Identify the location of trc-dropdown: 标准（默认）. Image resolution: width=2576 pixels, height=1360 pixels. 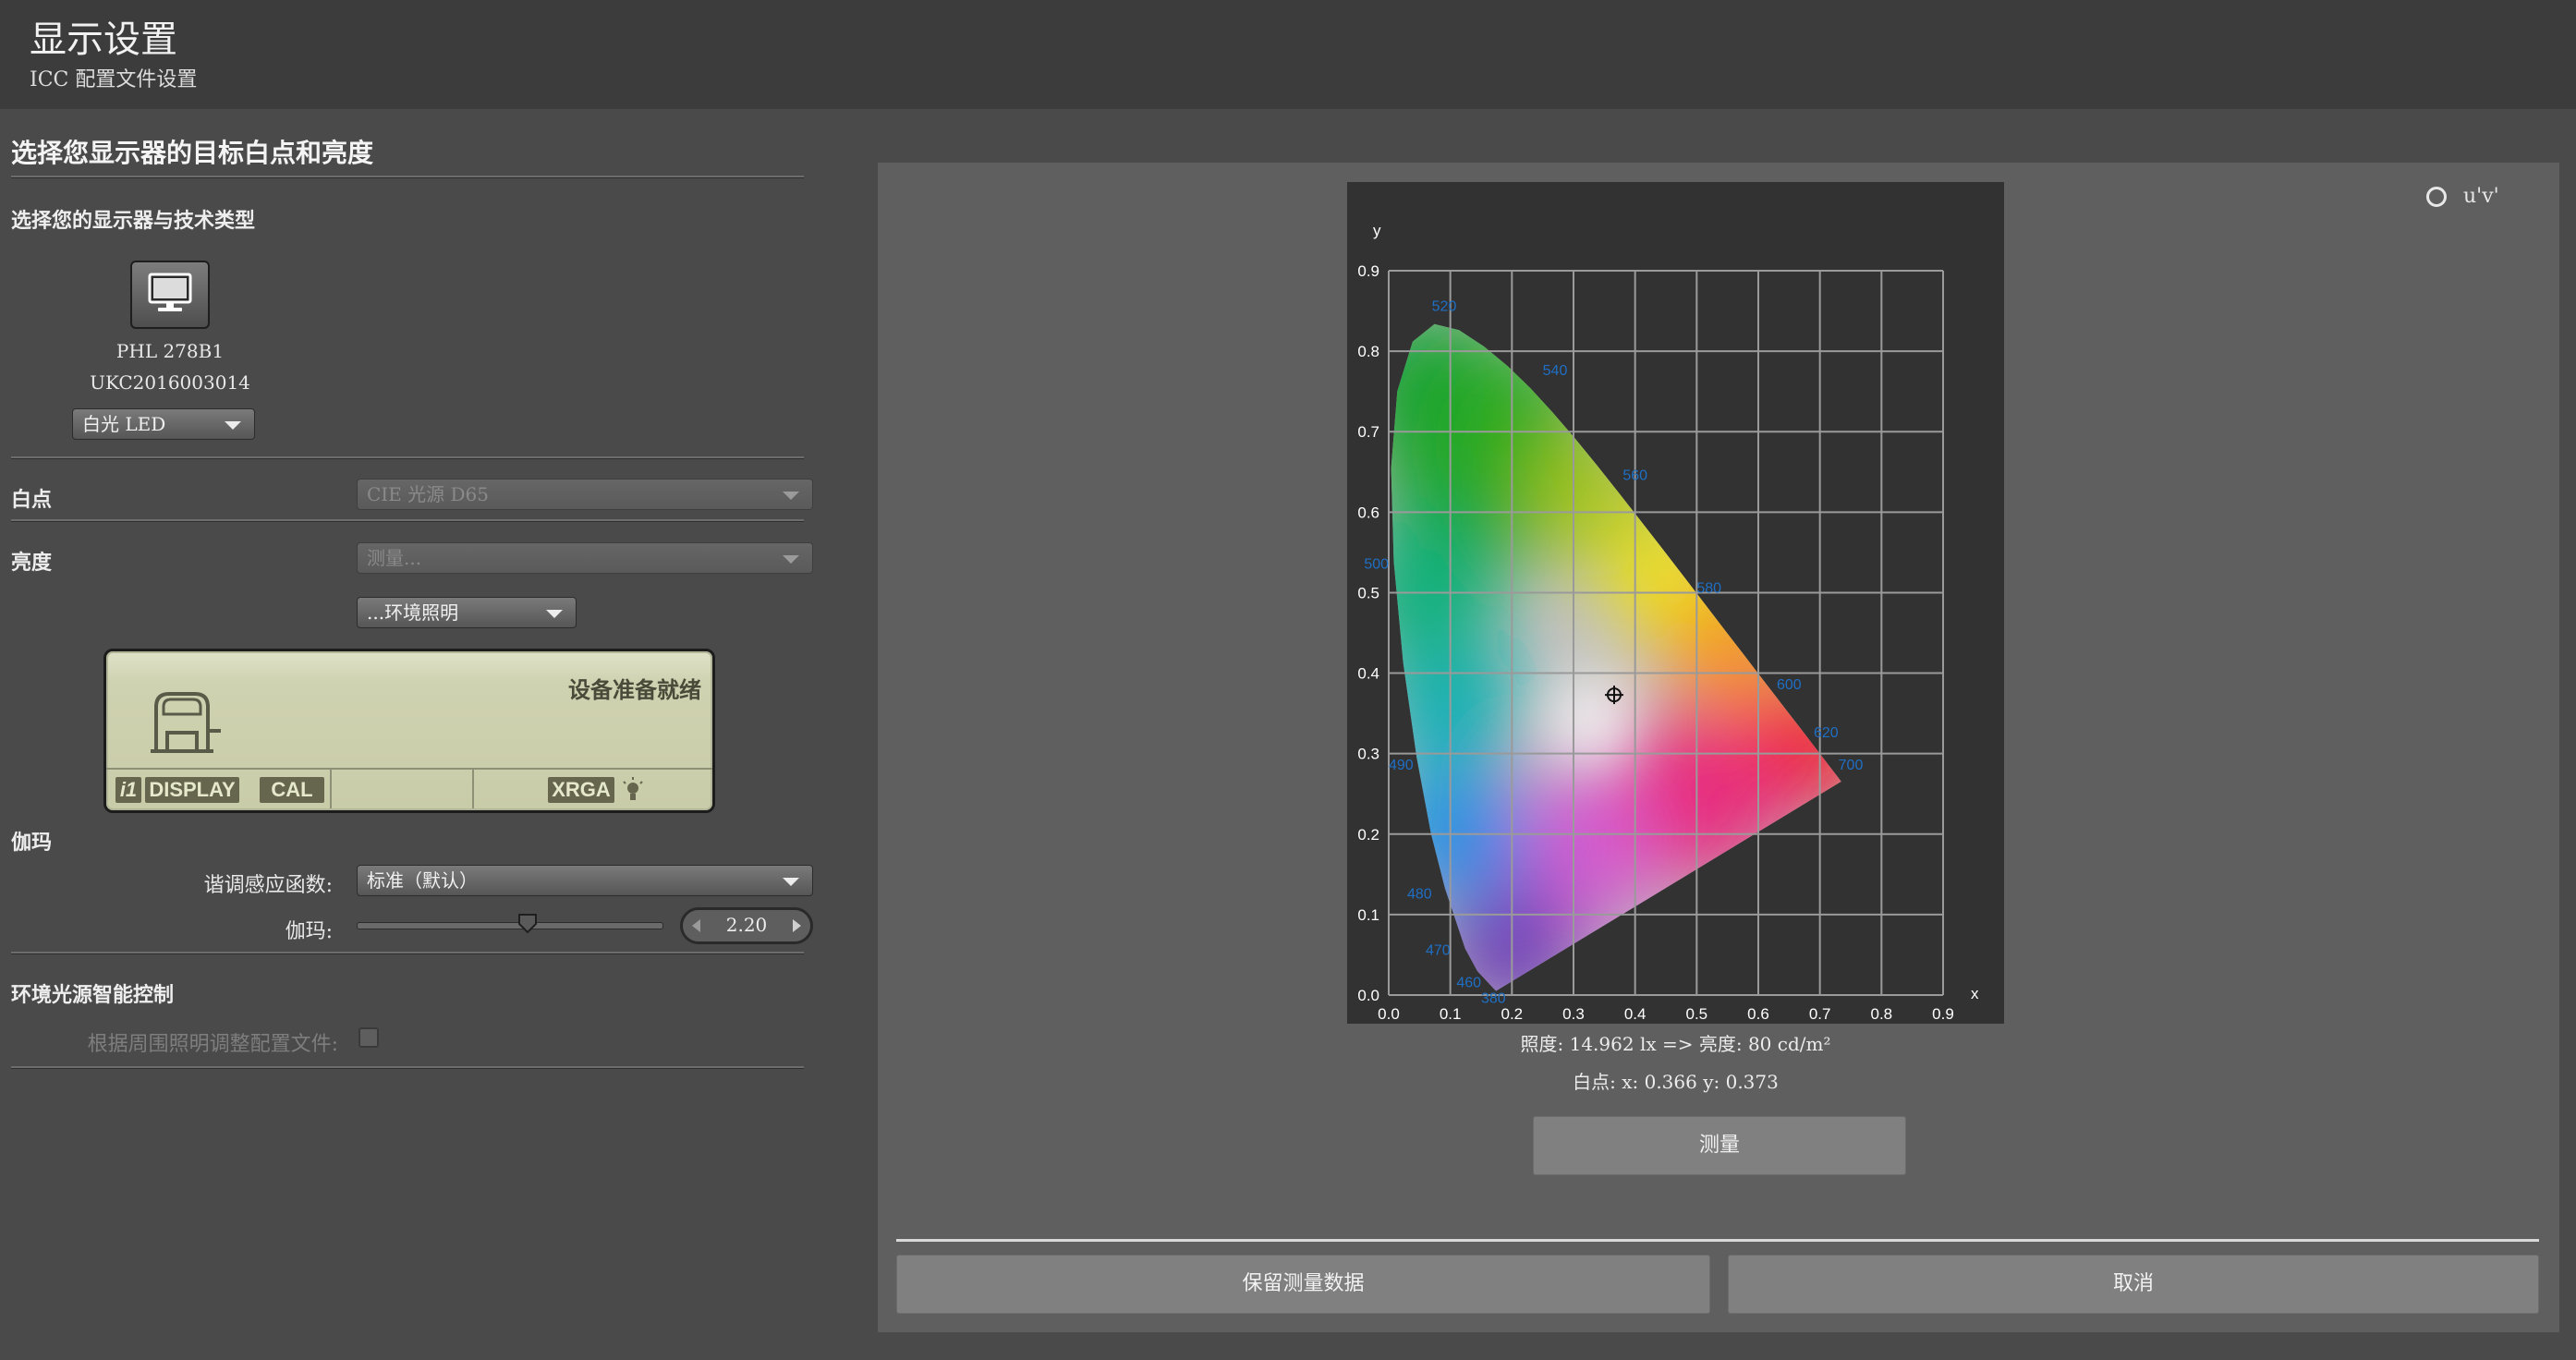
(585, 880).